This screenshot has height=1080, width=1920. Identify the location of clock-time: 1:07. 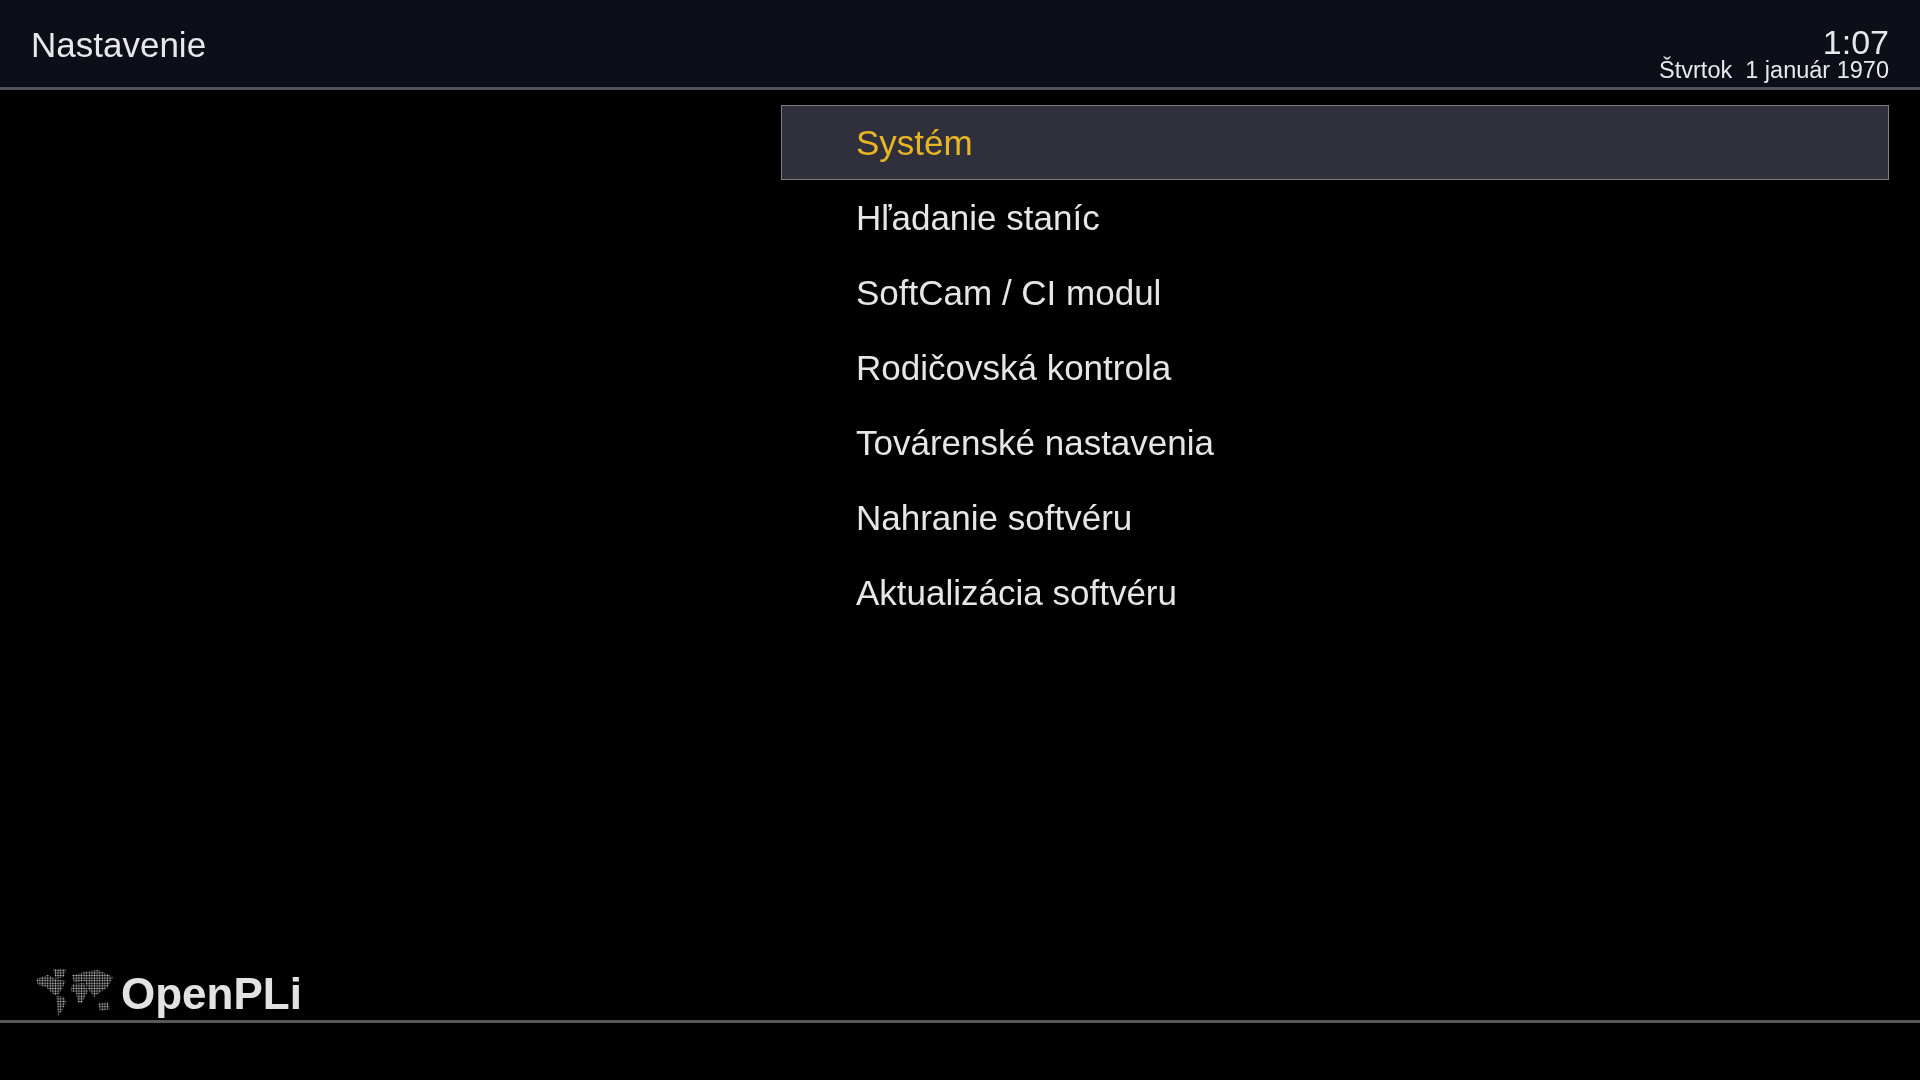
(1855, 42).